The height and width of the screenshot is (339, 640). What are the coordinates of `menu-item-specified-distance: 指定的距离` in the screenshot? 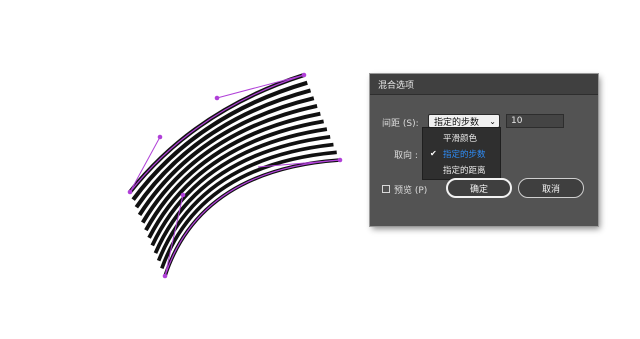 It's located at (461, 169).